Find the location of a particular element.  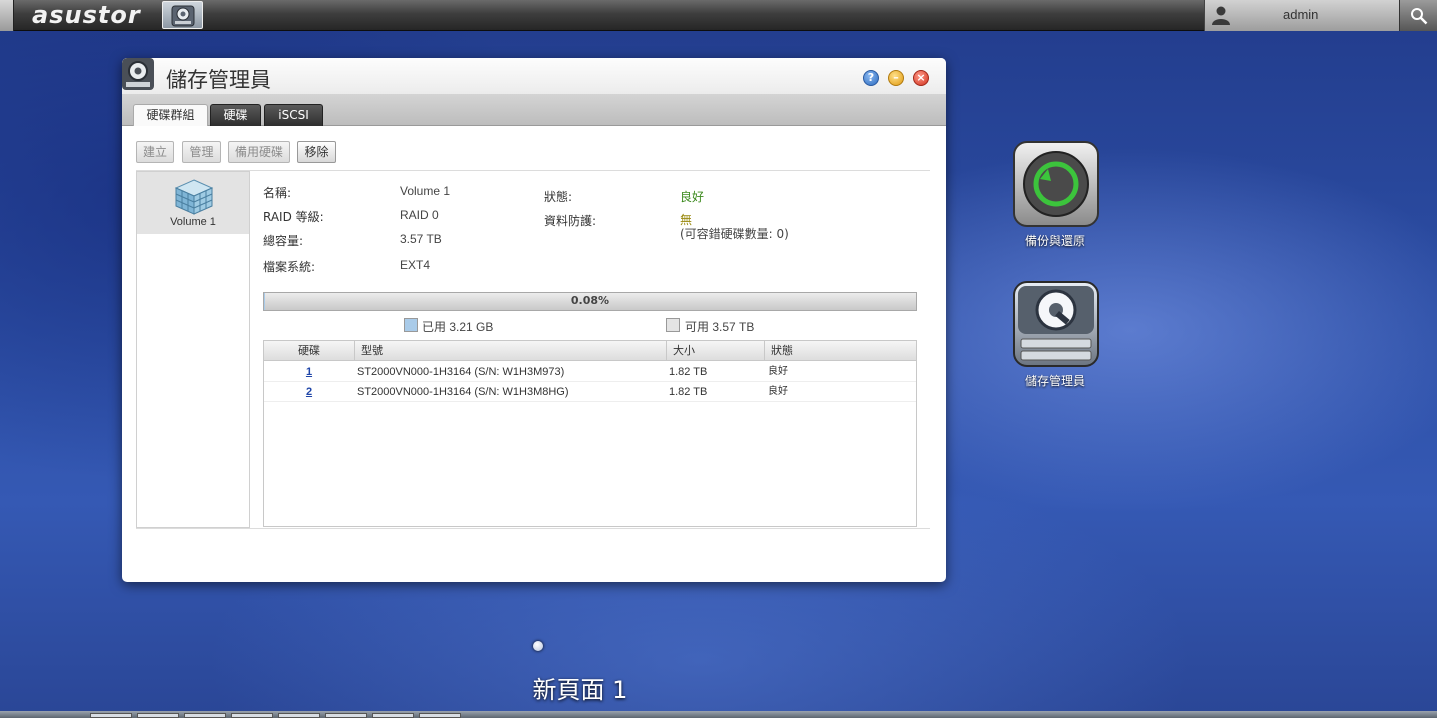

help-button: ? is located at coordinates (871, 78).